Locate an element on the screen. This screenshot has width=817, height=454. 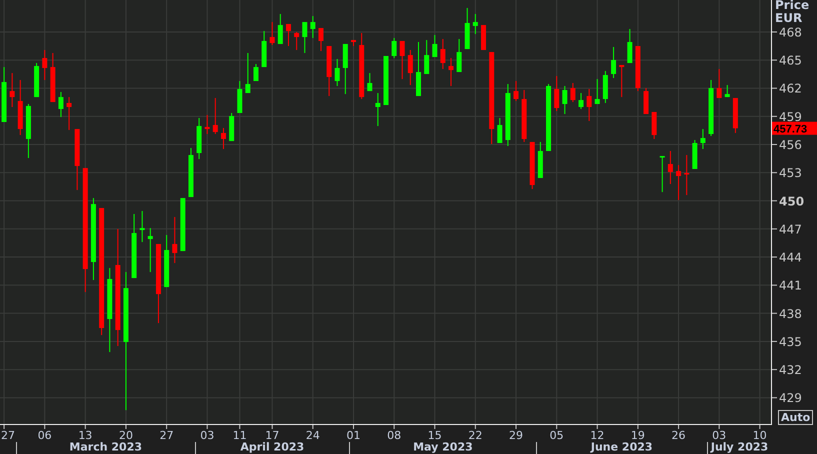
x-tick-label: 10 is located at coordinates (759, 435).